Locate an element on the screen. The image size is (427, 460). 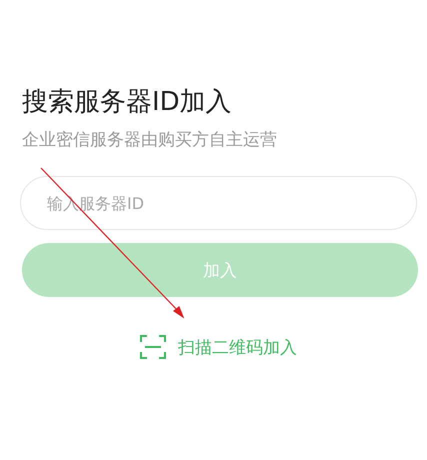
scan-icon is located at coordinates (153, 347).